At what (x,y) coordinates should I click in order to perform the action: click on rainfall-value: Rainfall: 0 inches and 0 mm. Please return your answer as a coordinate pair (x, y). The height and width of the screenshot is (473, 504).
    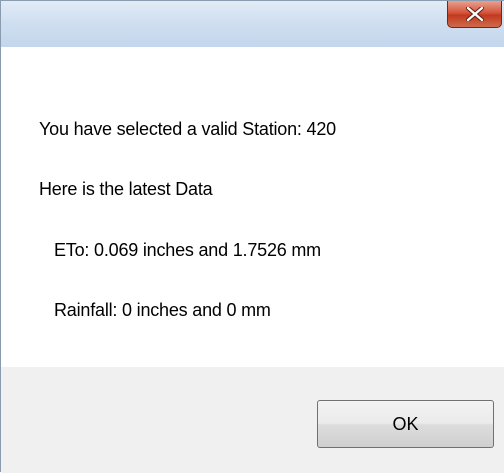
    Looking at the image, I should click on (162, 310).